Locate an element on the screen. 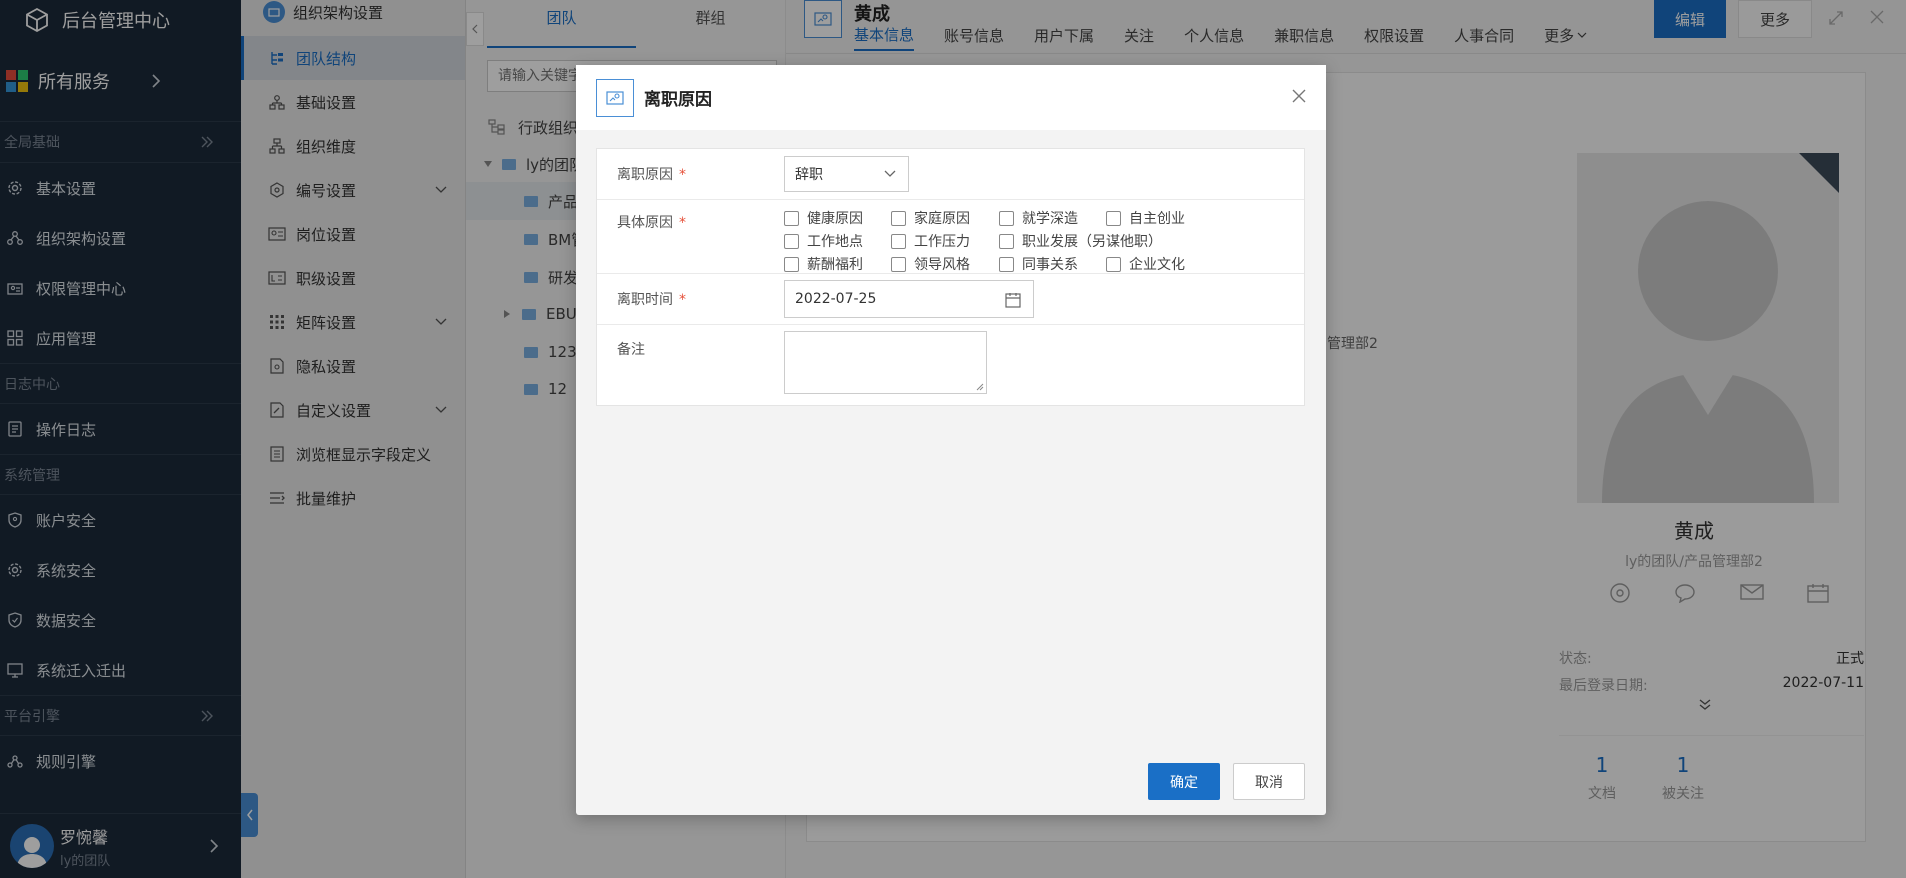 The height and width of the screenshot is (878, 1906). user-card-icon is located at coordinates (615, 97).